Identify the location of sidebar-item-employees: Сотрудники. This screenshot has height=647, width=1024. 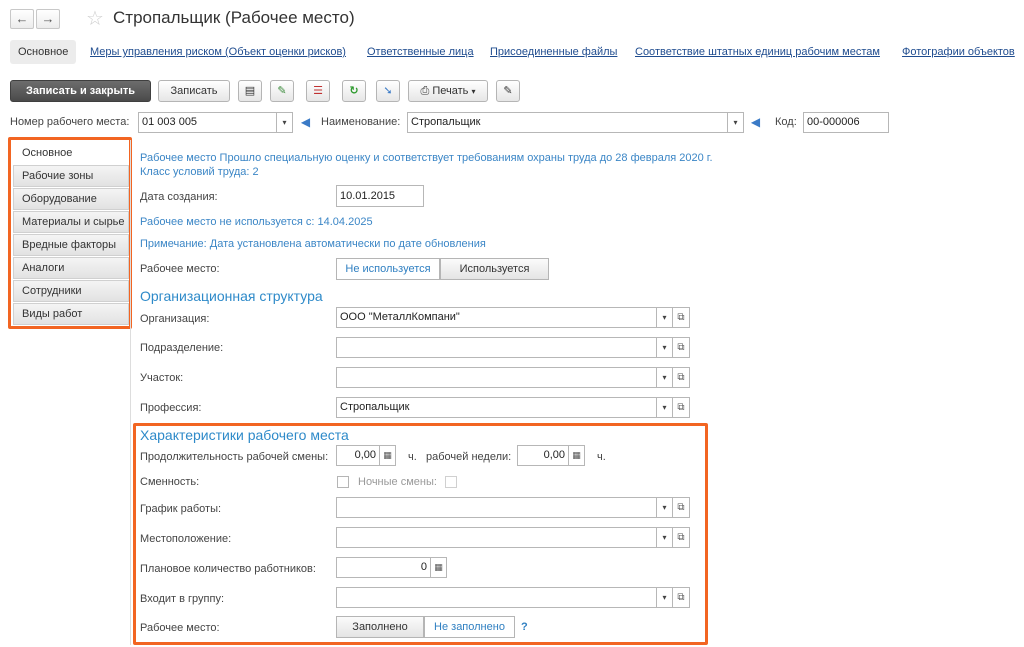
(71, 291).